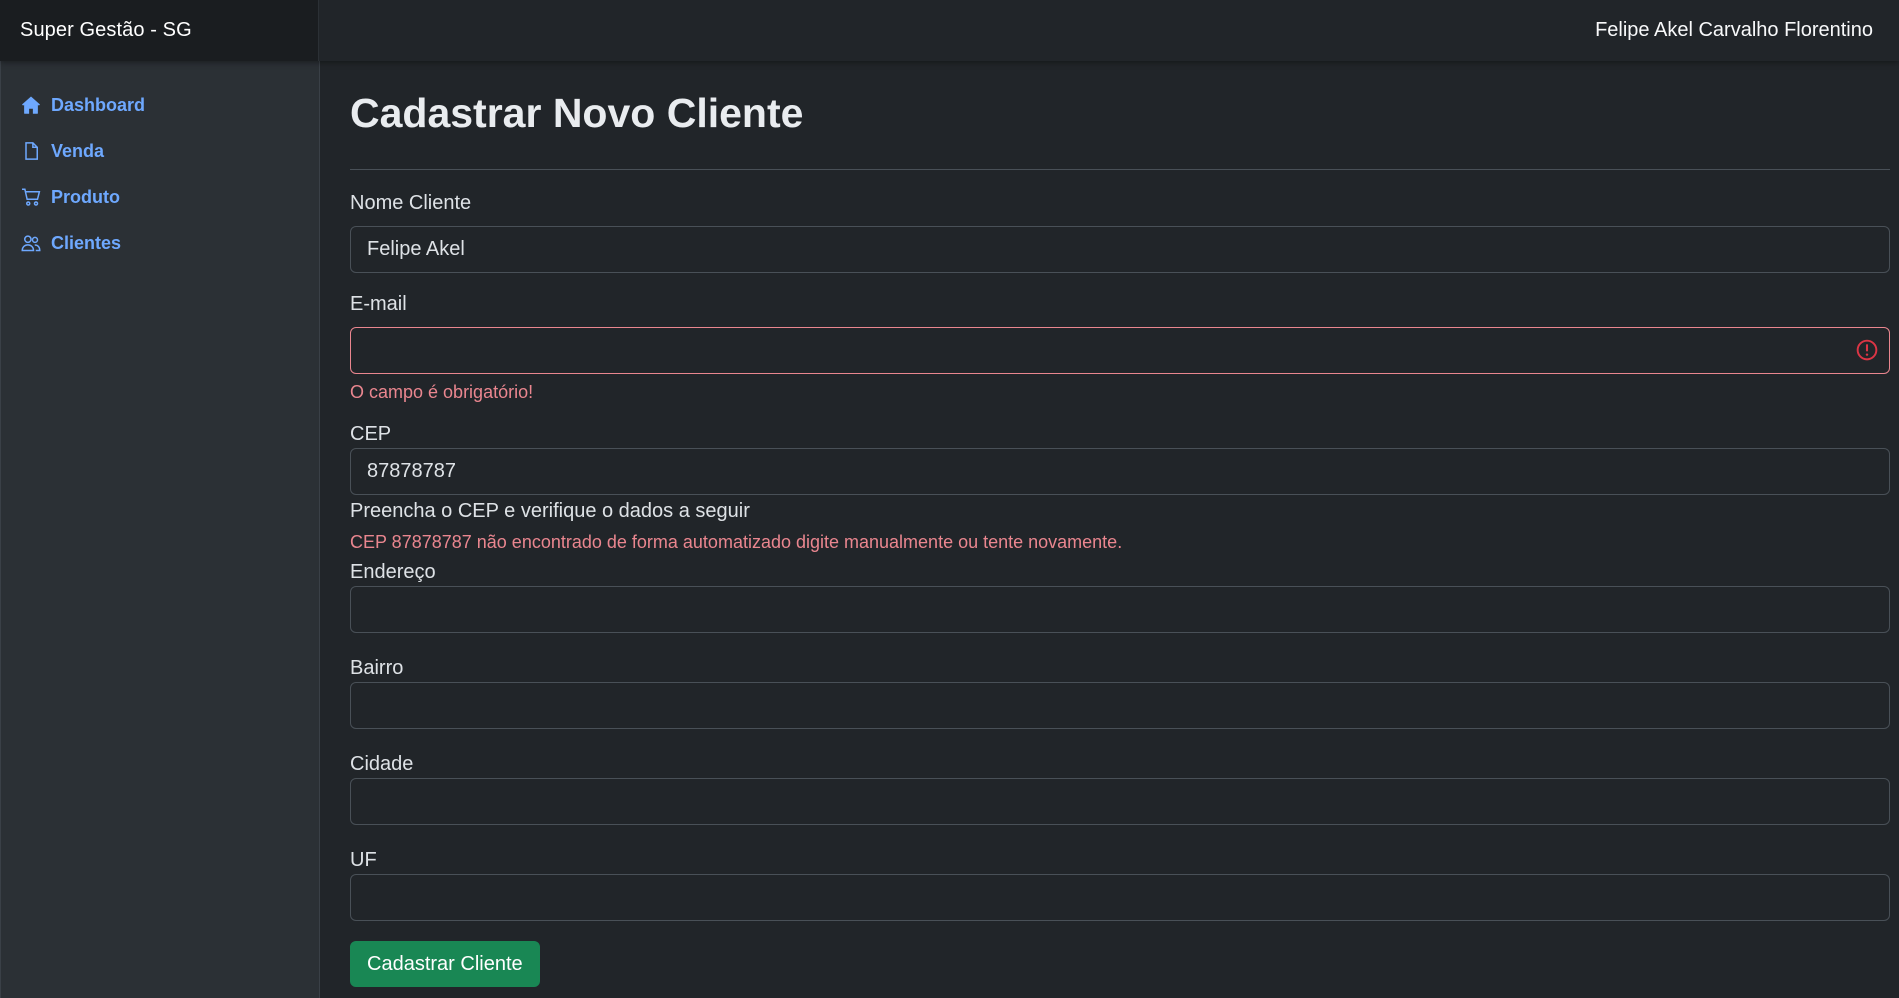 Image resolution: width=1899 pixels, height=998 pixels. I want to click on sidebar-item-venda: Venda, so click(160, 151).